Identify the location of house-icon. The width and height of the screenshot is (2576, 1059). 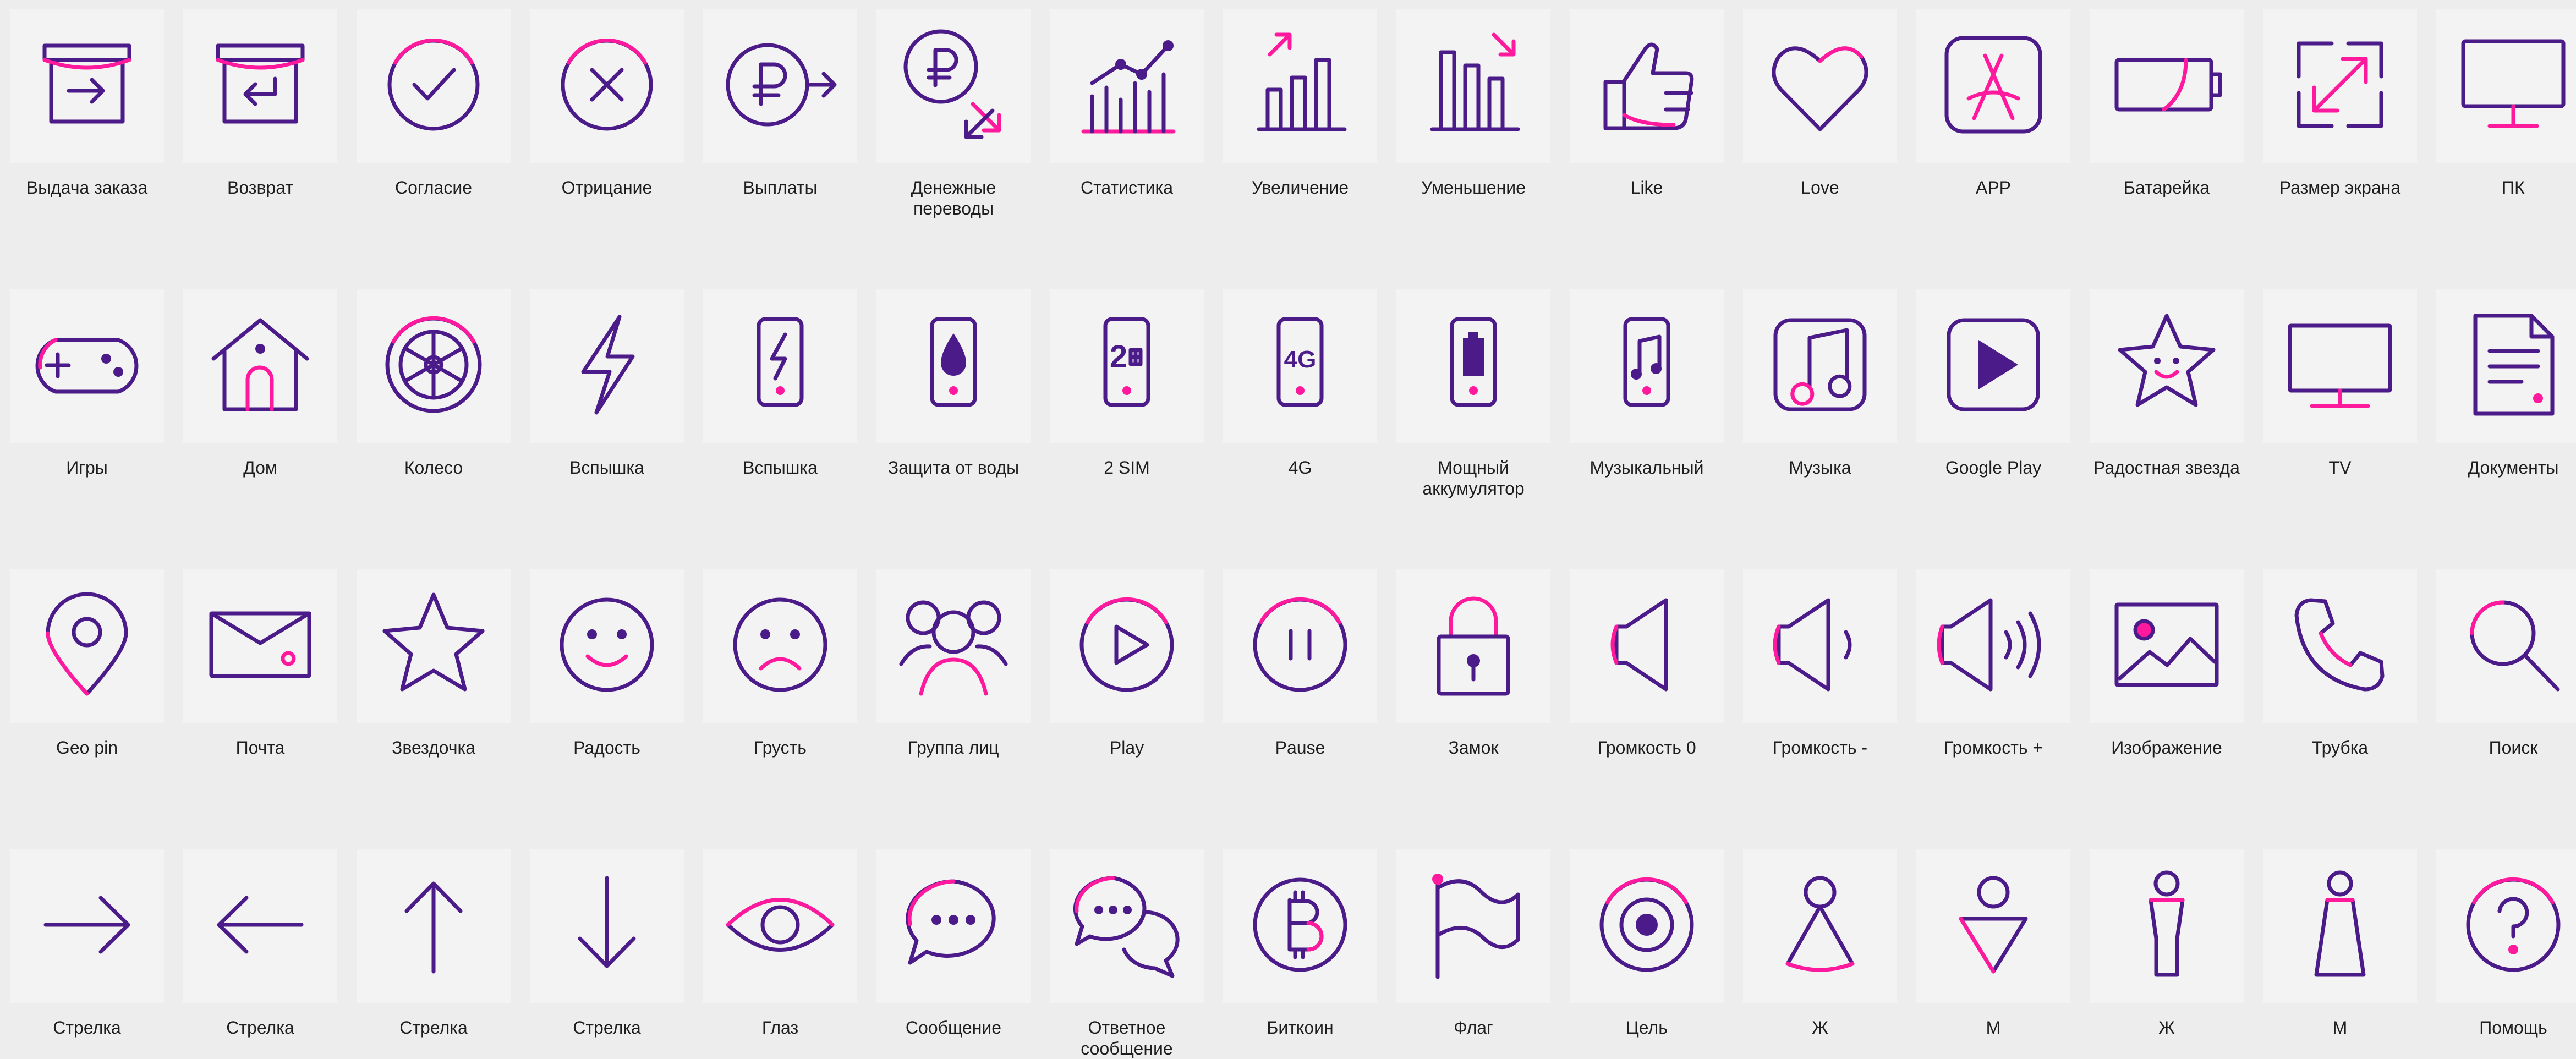
(261, 366).